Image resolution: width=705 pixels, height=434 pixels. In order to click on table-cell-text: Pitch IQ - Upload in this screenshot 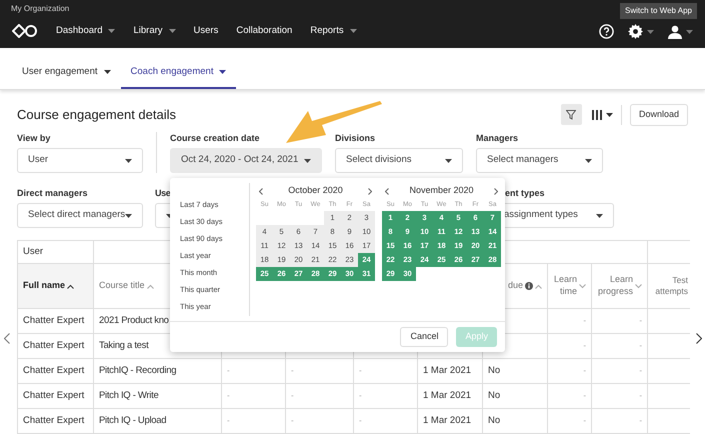, I will do `click(132, 421)`.